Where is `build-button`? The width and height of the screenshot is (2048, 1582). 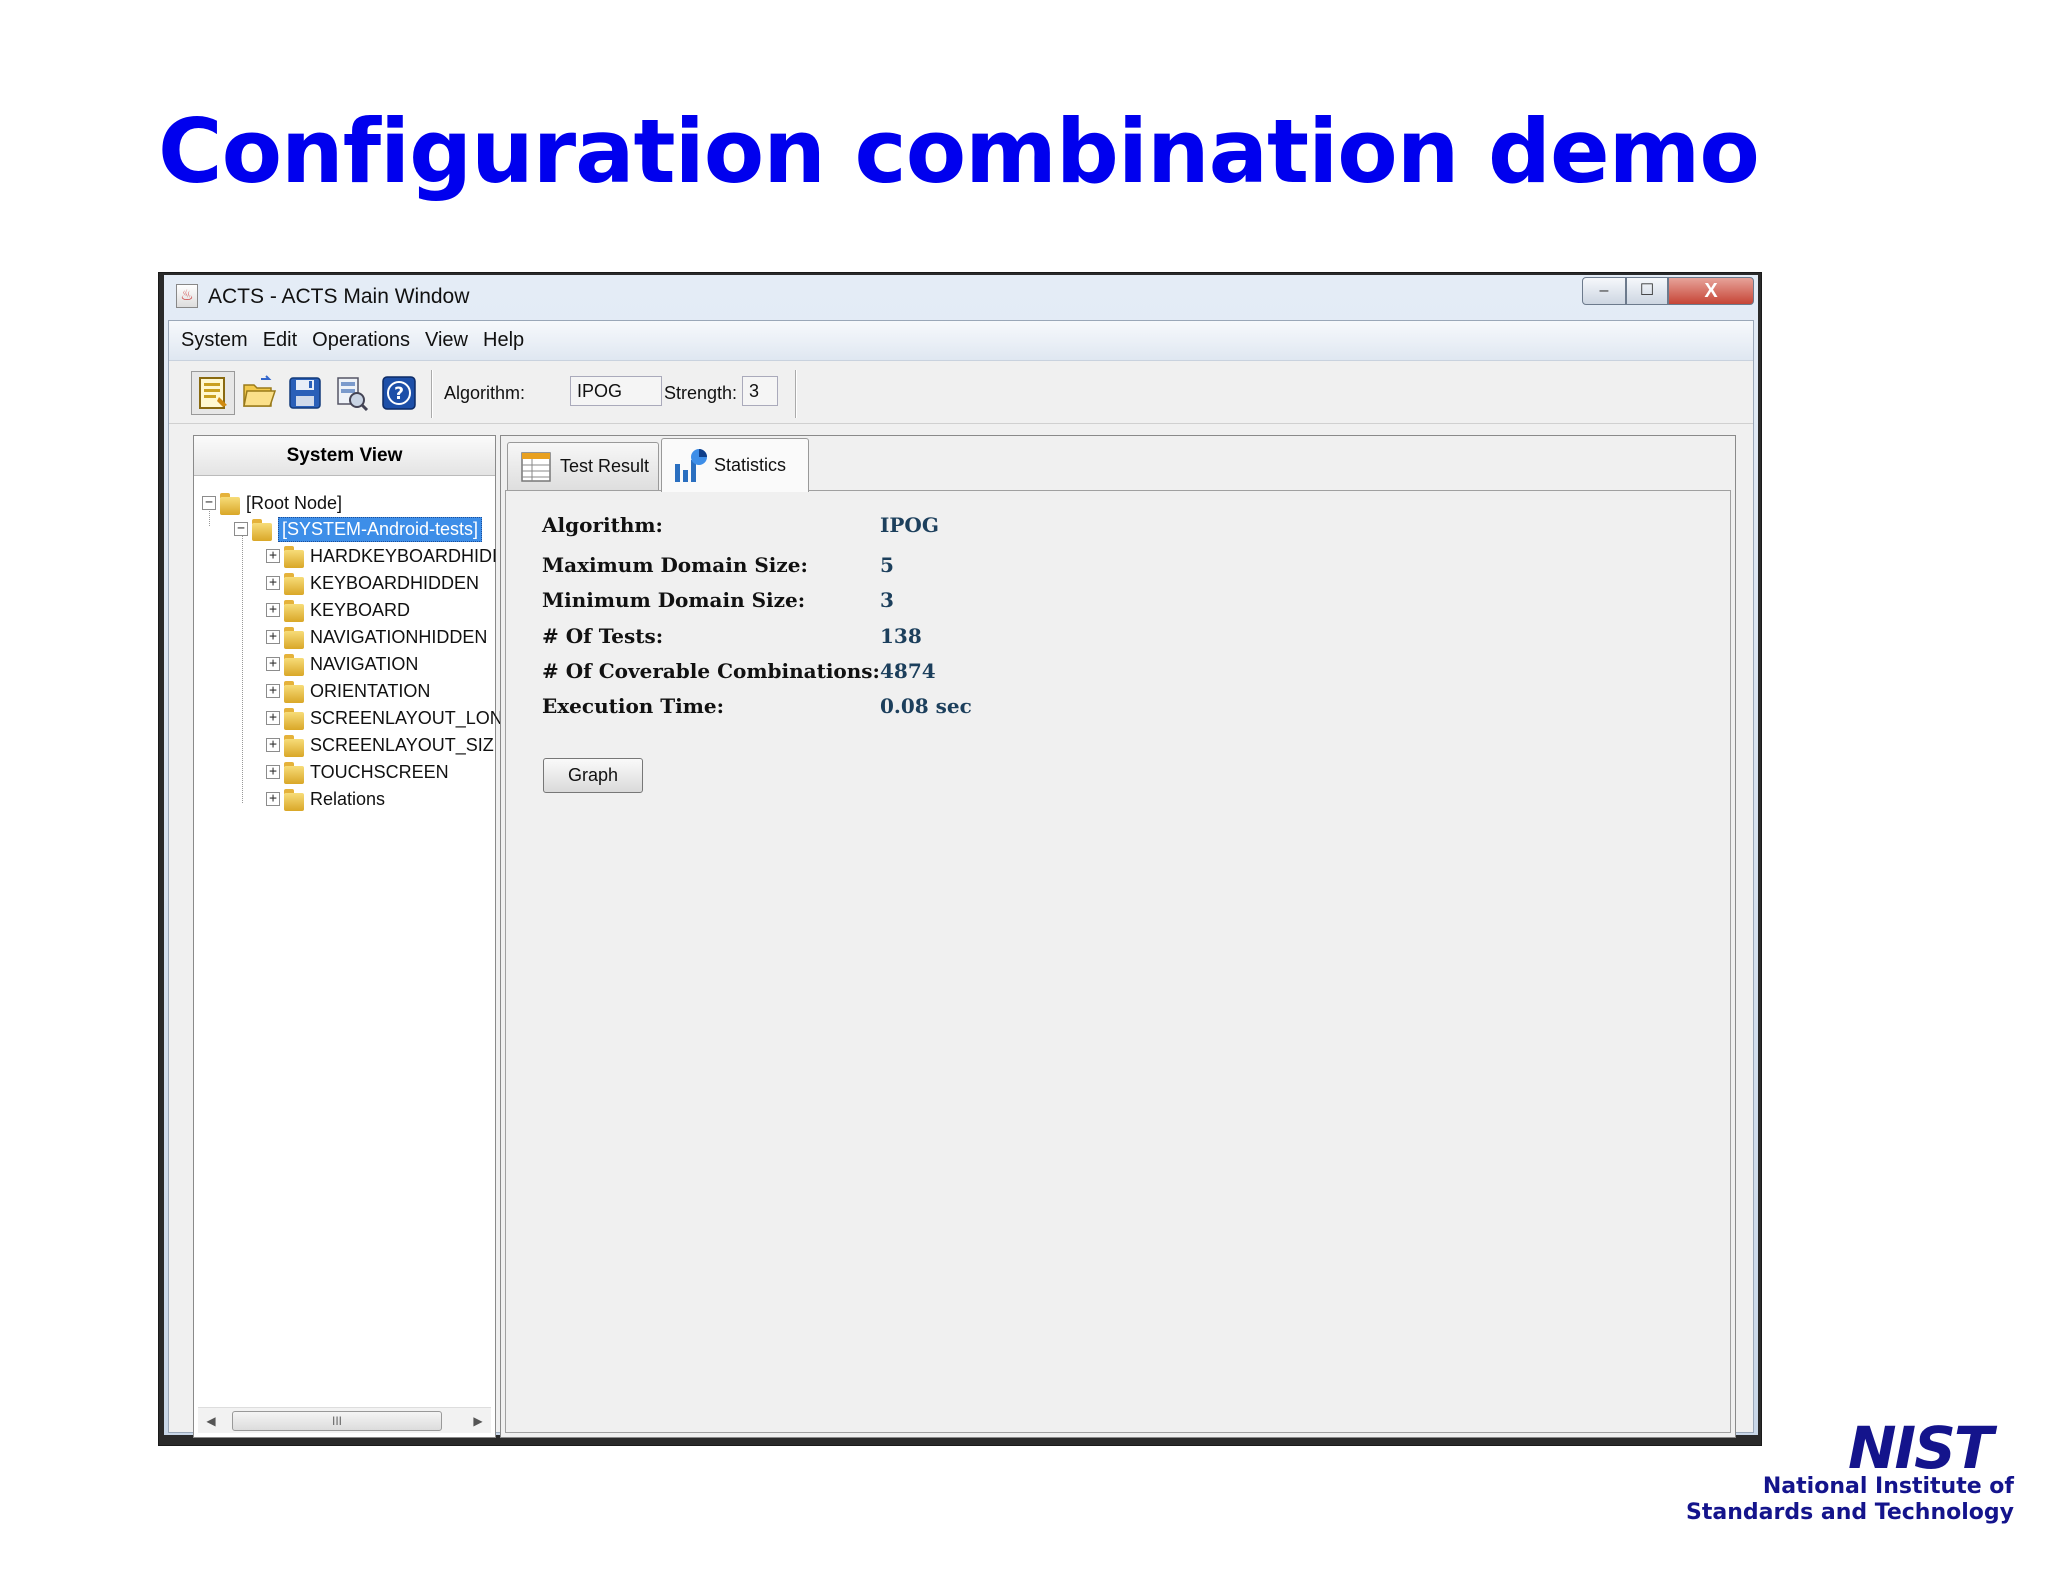 build-button is located at coordinates (351, 393).